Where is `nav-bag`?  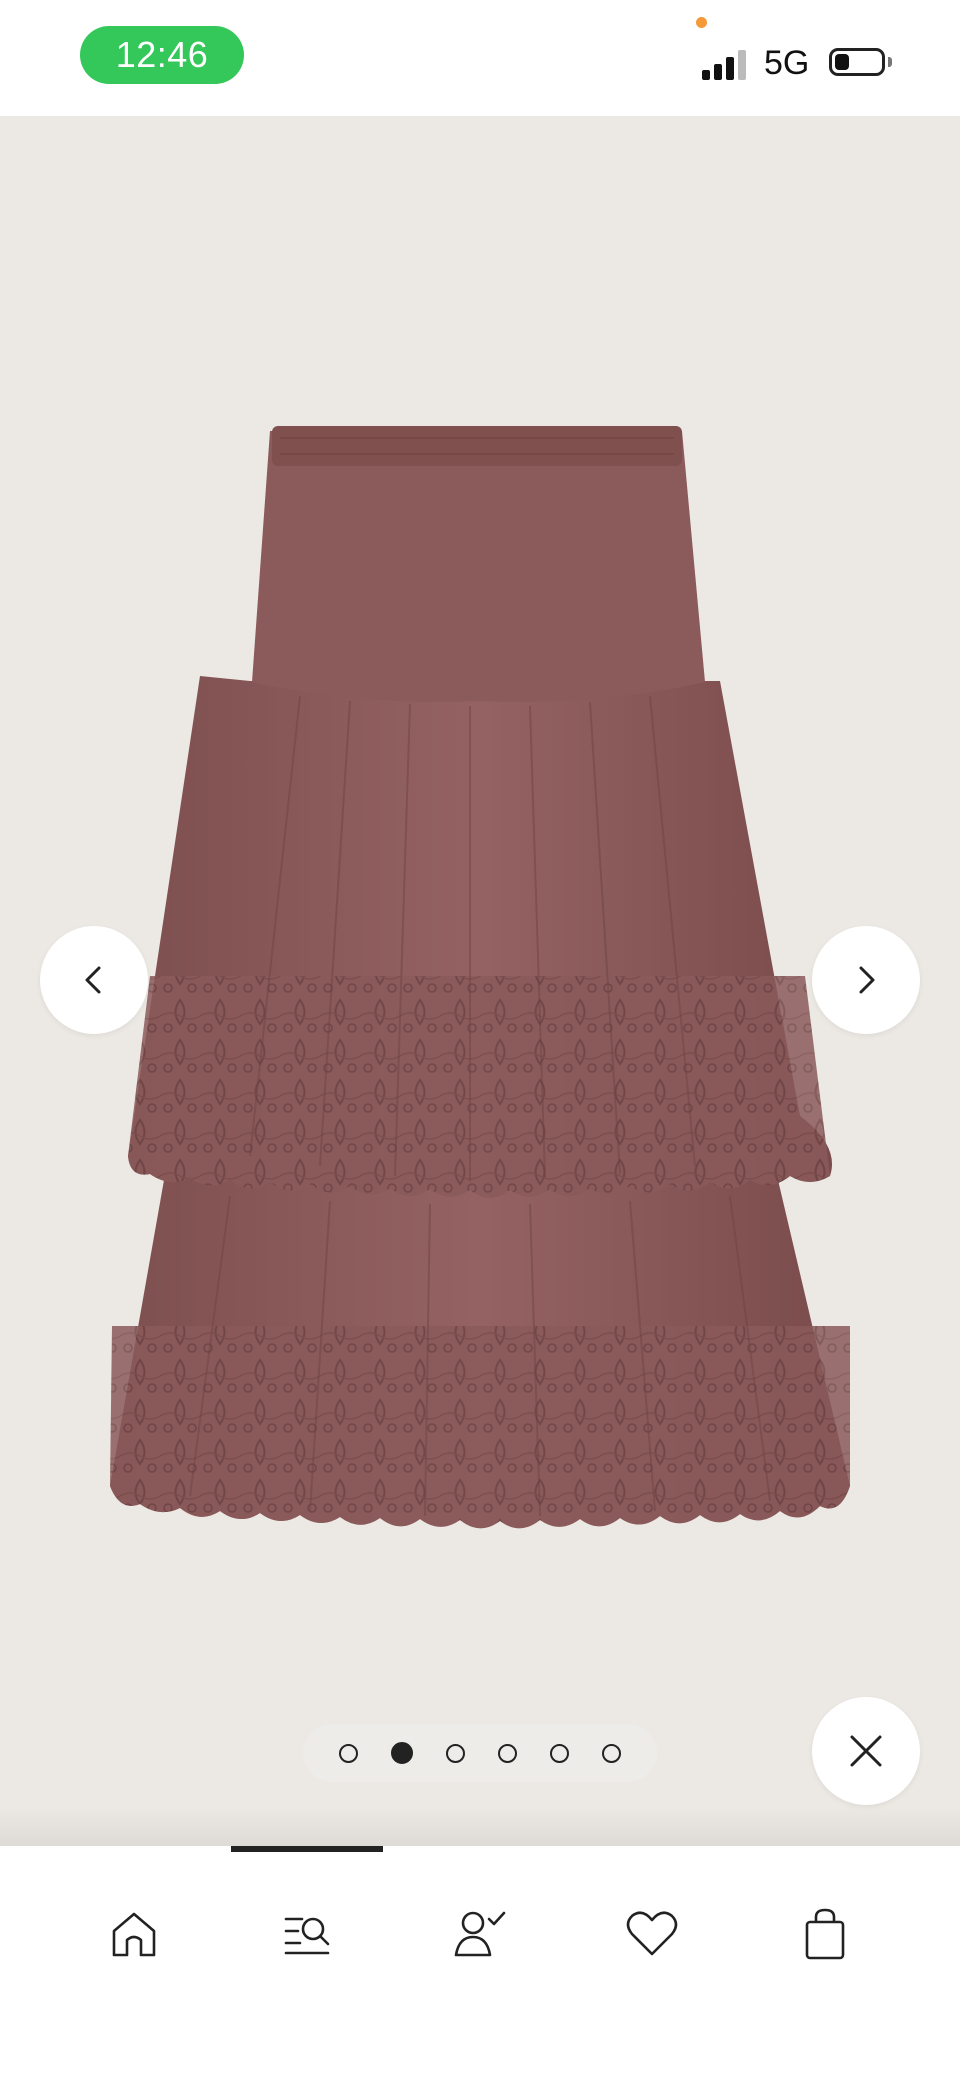 nav-bag is located at coordinates (825, 1934).